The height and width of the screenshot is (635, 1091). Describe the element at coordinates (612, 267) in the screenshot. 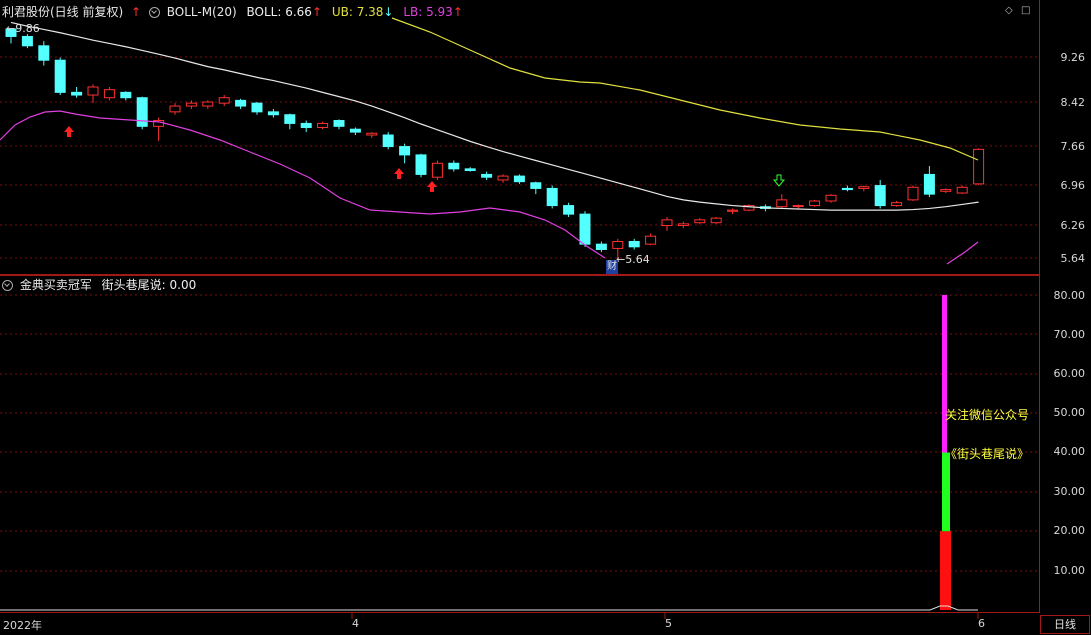

I see `finance-badge: 财` at that location.